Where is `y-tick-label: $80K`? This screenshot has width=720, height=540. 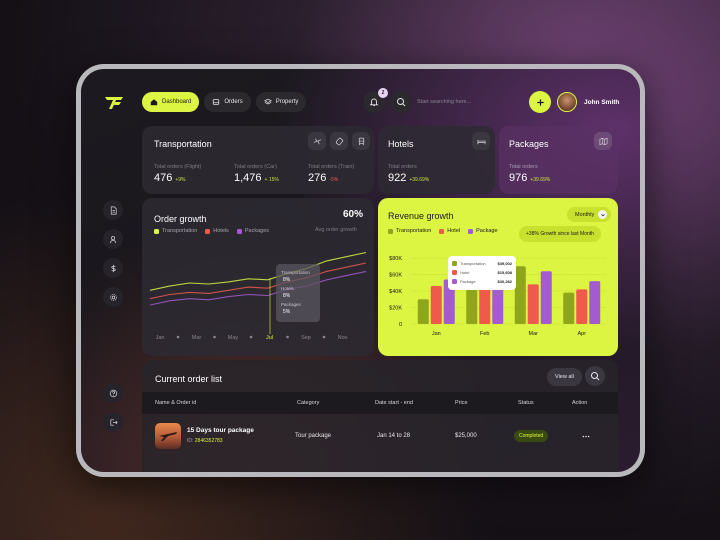
y-tick-label: $80K is located at coordinates (395, 259).